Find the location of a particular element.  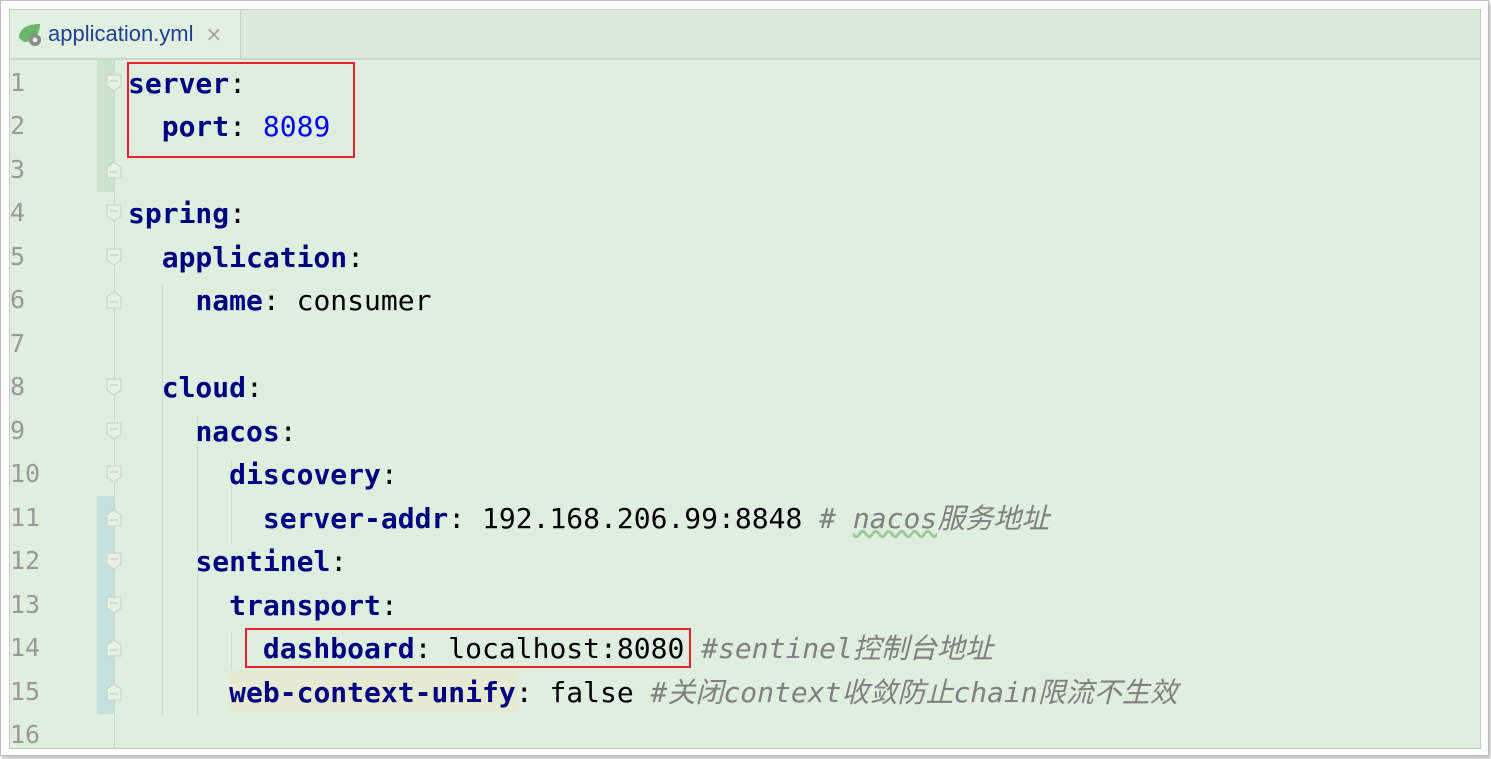

code-line: nacos: is located at coordinates (212, 432).